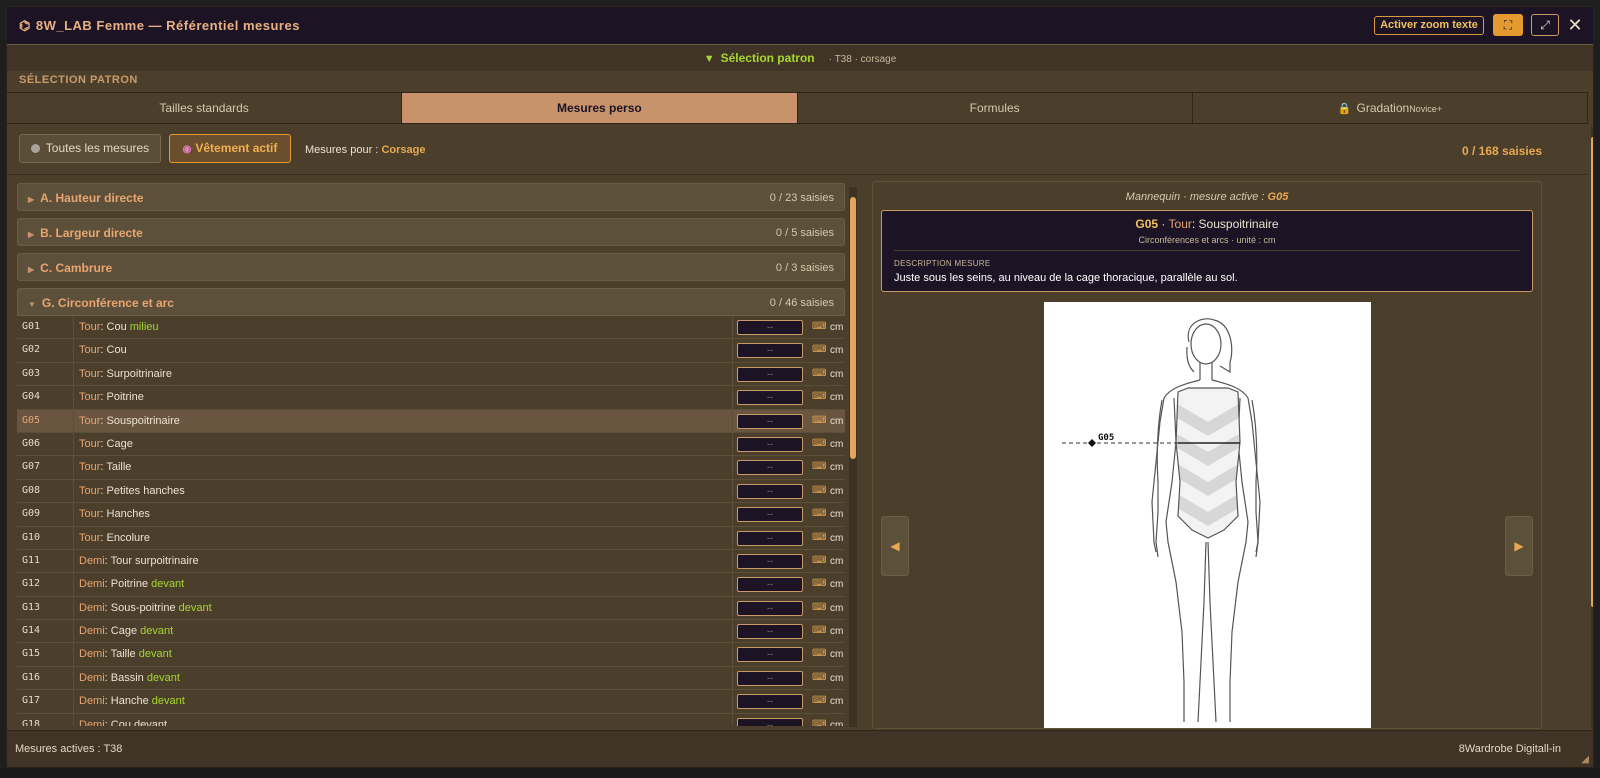 This screenshot has height=778, width=1600. I want to click on close-button: ✕, so click(1575, 25).